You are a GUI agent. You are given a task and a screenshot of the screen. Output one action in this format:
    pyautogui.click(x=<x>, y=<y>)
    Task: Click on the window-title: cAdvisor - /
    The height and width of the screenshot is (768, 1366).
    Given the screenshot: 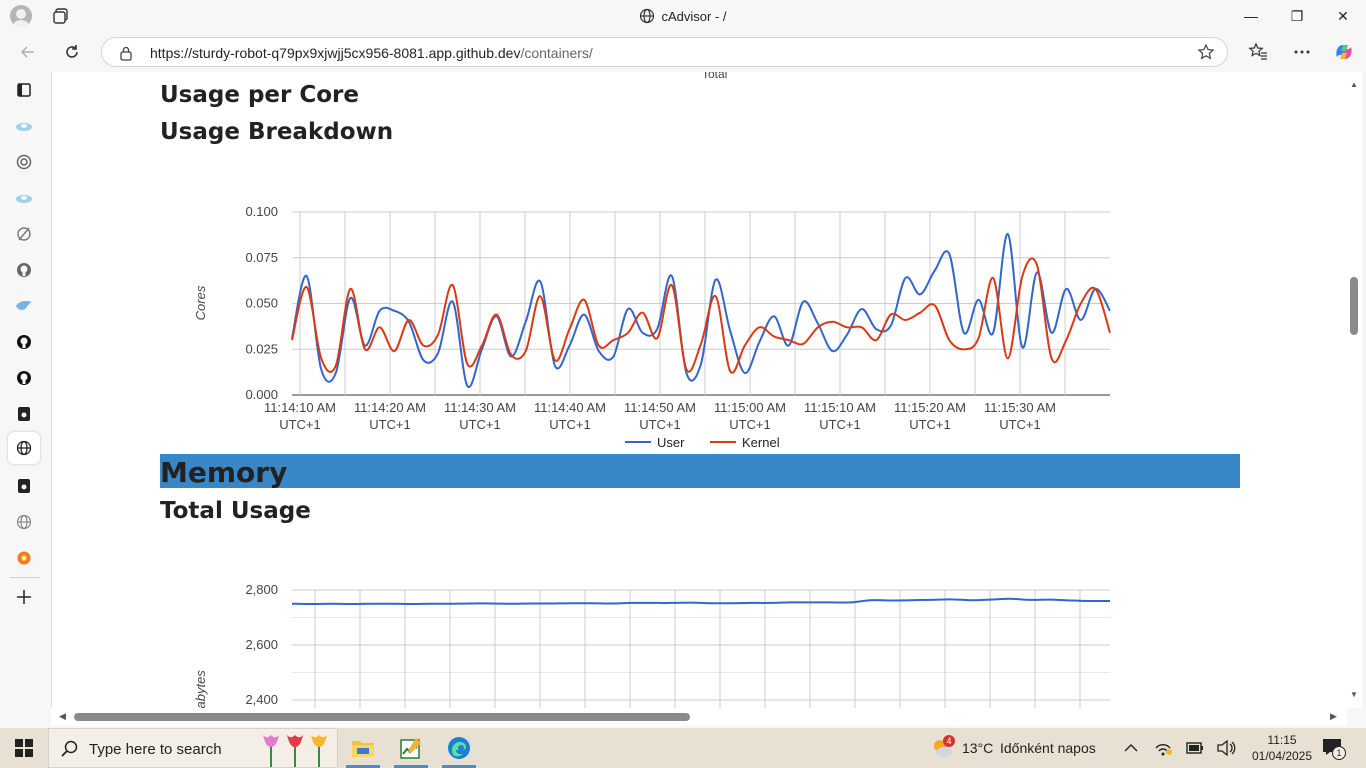 What is the action you would take?
    pyautogui.click(x=683, y=16)
    